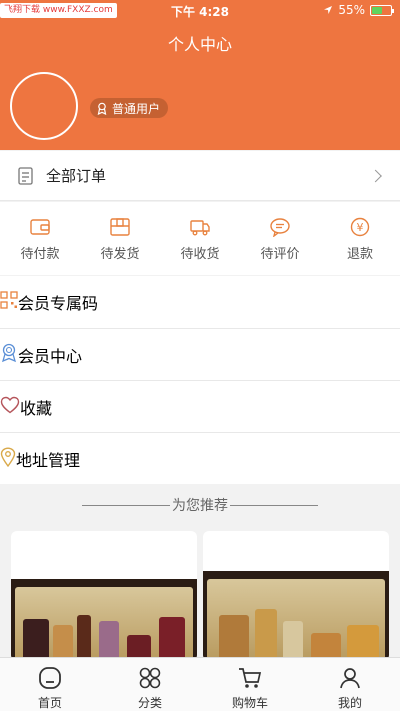 This screenshot has height=711, width=400. What do you see at coordinates (120, 227) in the screenshot?
I see `package-icon` at bounding box center [120, 227].